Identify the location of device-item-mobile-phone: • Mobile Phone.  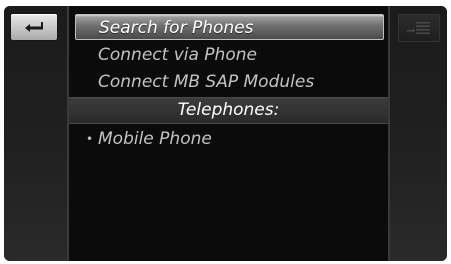
(228, 139).